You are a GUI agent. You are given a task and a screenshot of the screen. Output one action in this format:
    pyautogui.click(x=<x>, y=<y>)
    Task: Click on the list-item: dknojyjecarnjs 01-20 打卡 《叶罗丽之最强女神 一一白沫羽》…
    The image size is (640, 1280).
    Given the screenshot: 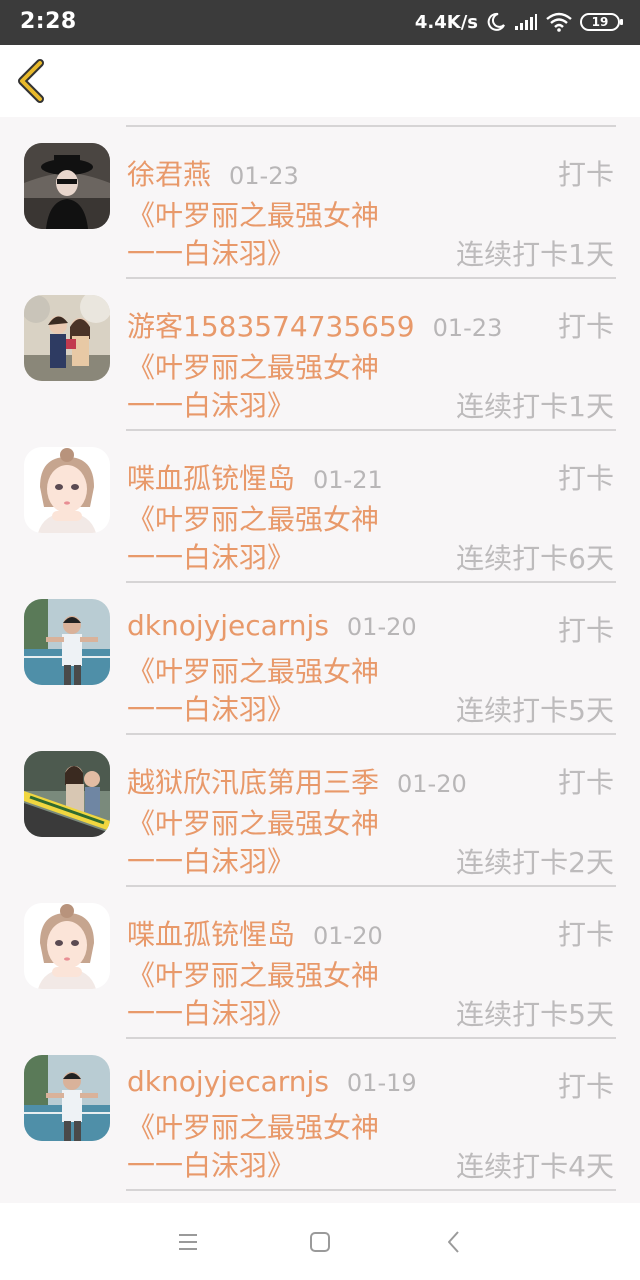 What is the action you would take?
    pyautogui.click(x=320, y=654)
    